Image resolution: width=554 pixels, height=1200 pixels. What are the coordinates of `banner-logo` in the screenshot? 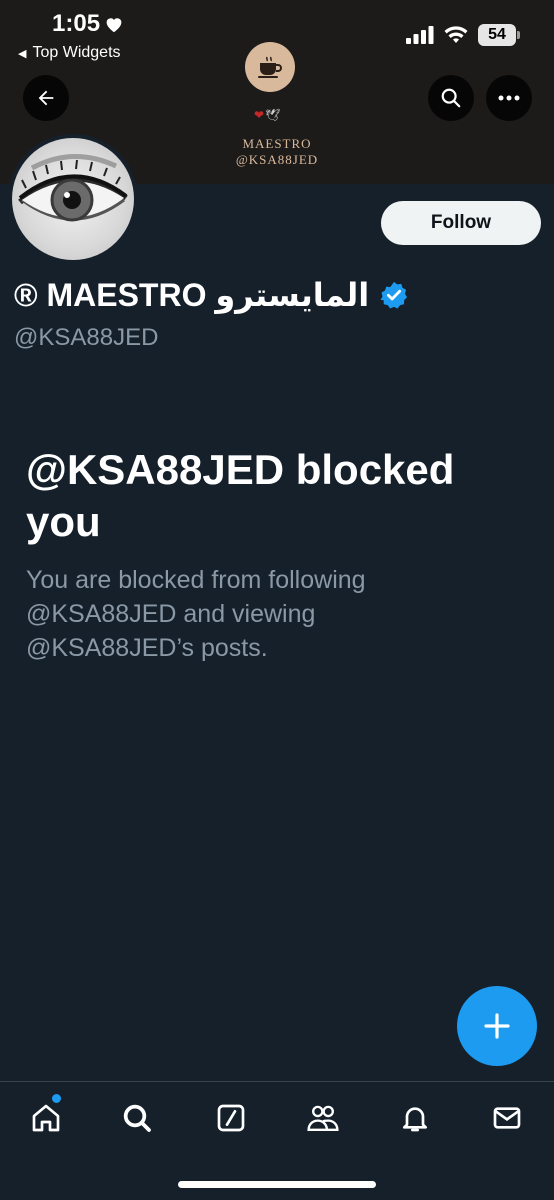 It's located at (270, 67).